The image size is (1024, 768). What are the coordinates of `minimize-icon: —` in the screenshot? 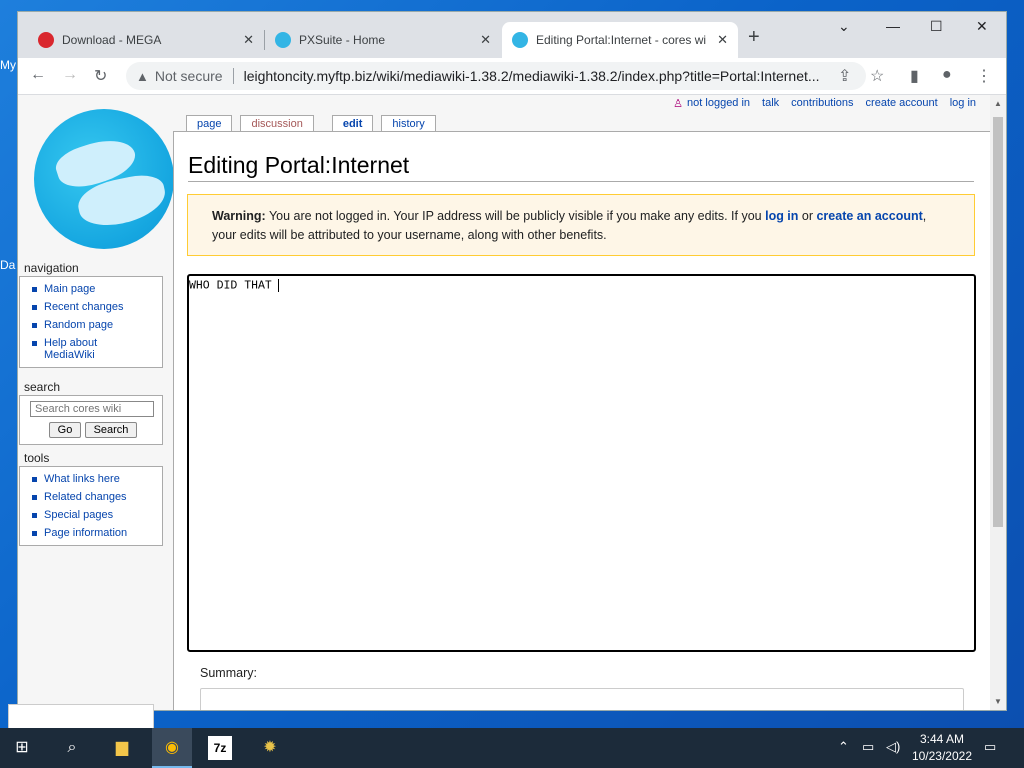 It's located at (893, 26).